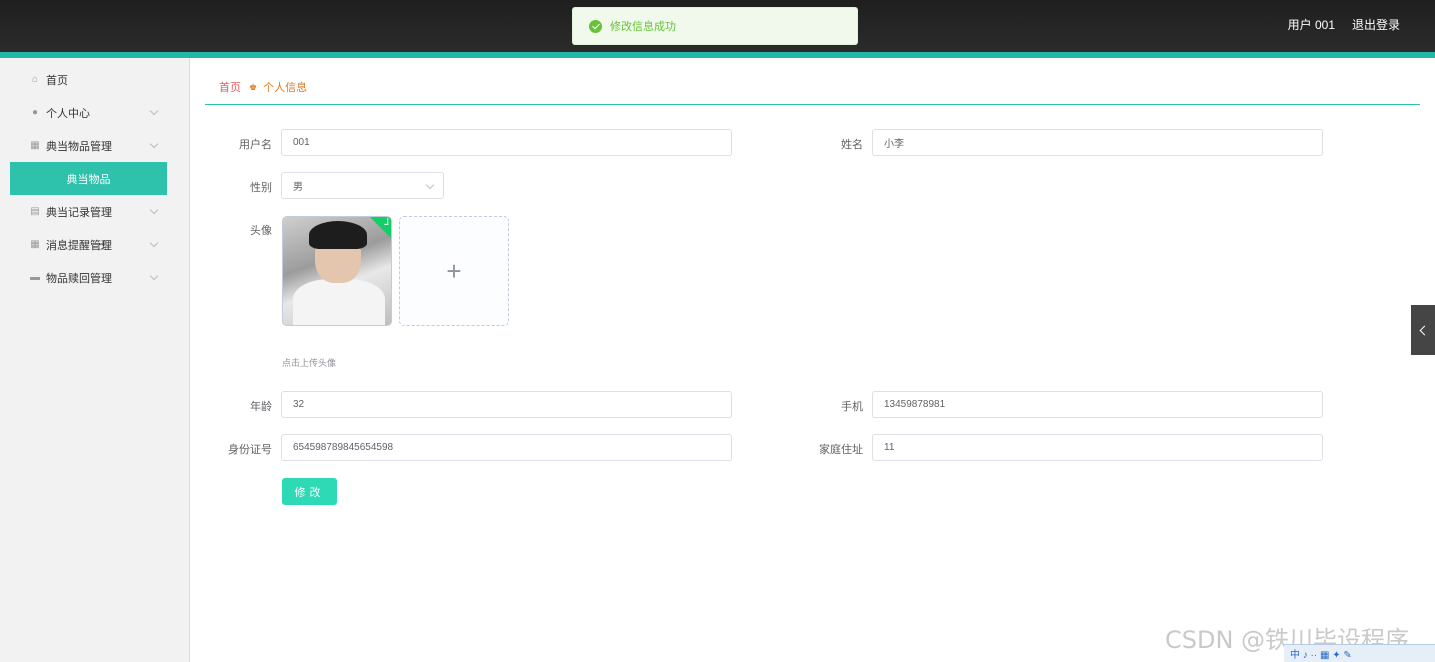 Image resolution: width=1435 pixels, height=662 pixels. What do you see at coordinates (94, 244) in the screenshot?
I see `sidebar-item-message-reminders: ▦ 消息提醒管理` at bounding box center [94, 244].